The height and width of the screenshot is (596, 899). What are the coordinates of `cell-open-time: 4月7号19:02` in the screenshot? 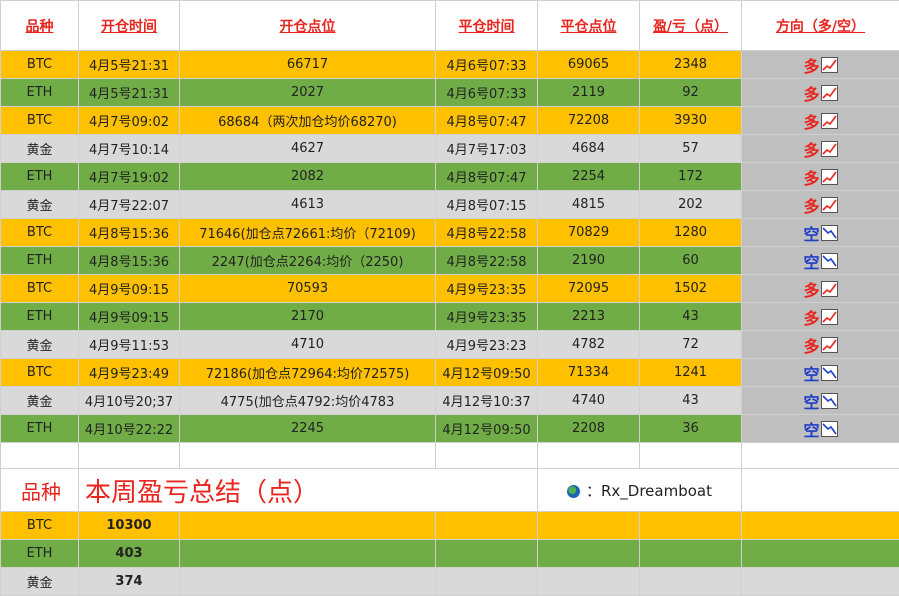 It's located at (129, 177).